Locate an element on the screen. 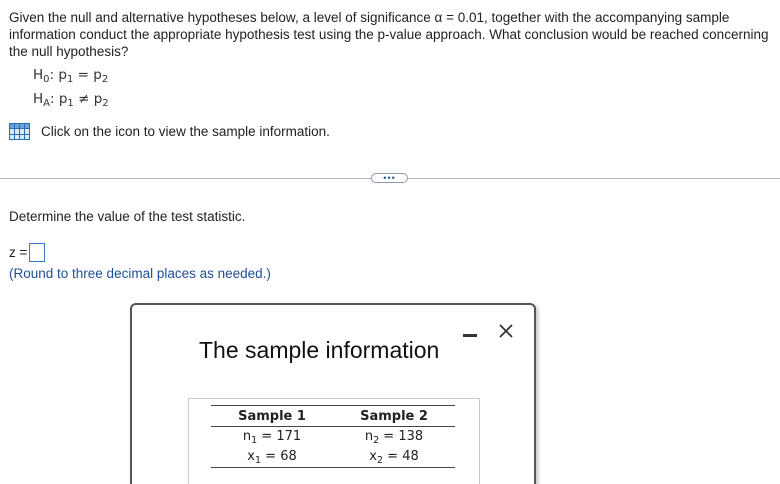 This screenshot has width=780, height=484. alternative-hypothesis: HA: p1 ≠ p2 is located at coordinates (71, 100).